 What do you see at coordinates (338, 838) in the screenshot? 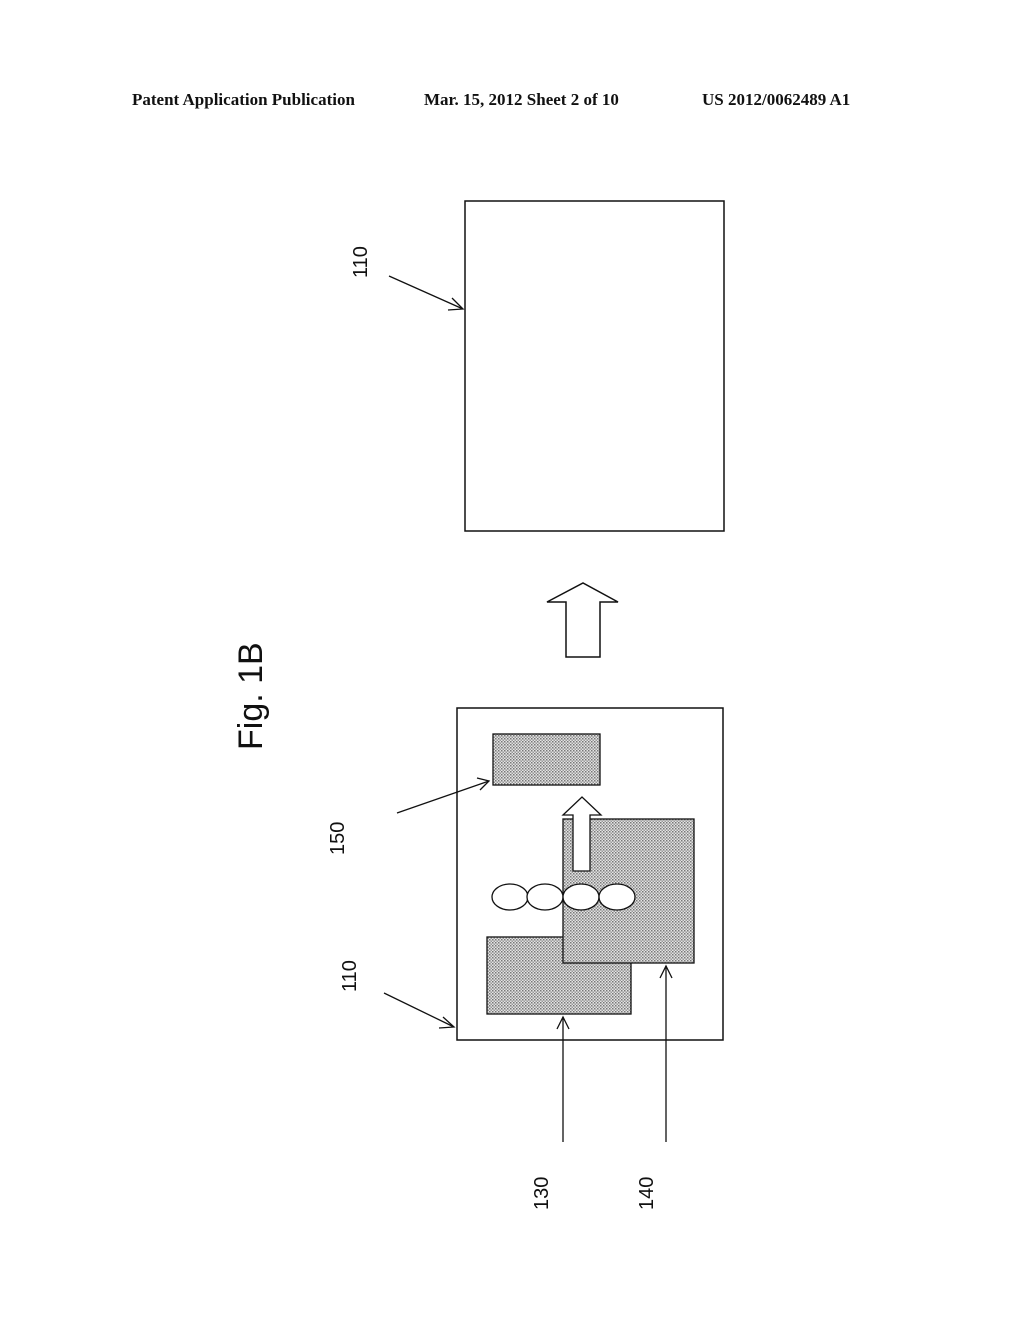
I see `label-150: 150` at bounding box center [338, 838].